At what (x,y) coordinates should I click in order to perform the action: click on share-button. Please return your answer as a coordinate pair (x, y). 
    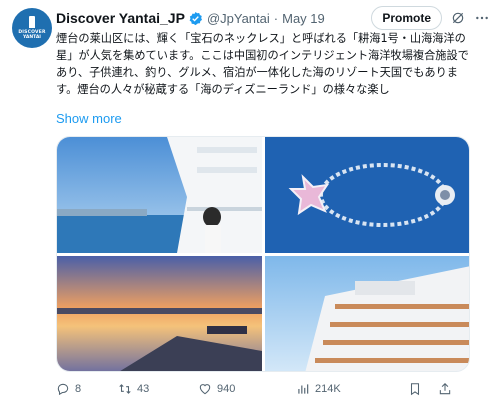
    Looking at the image, I should click on (448, 389).